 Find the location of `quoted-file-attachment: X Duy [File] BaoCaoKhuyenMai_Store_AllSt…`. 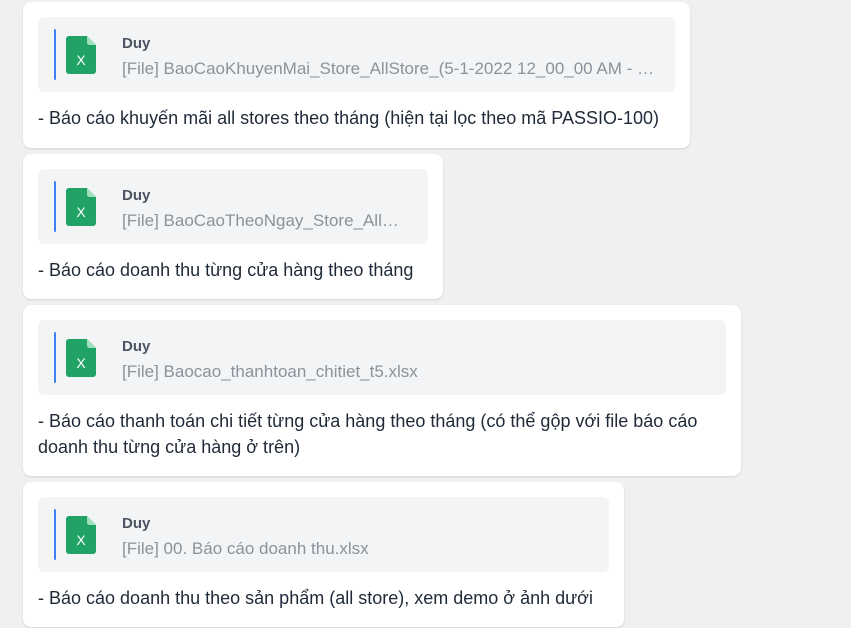

quoted-file-attachment: X Duy [File] BaoCaoKhuyenMai_Store_AllSt… is located at coordinates (356, 54).